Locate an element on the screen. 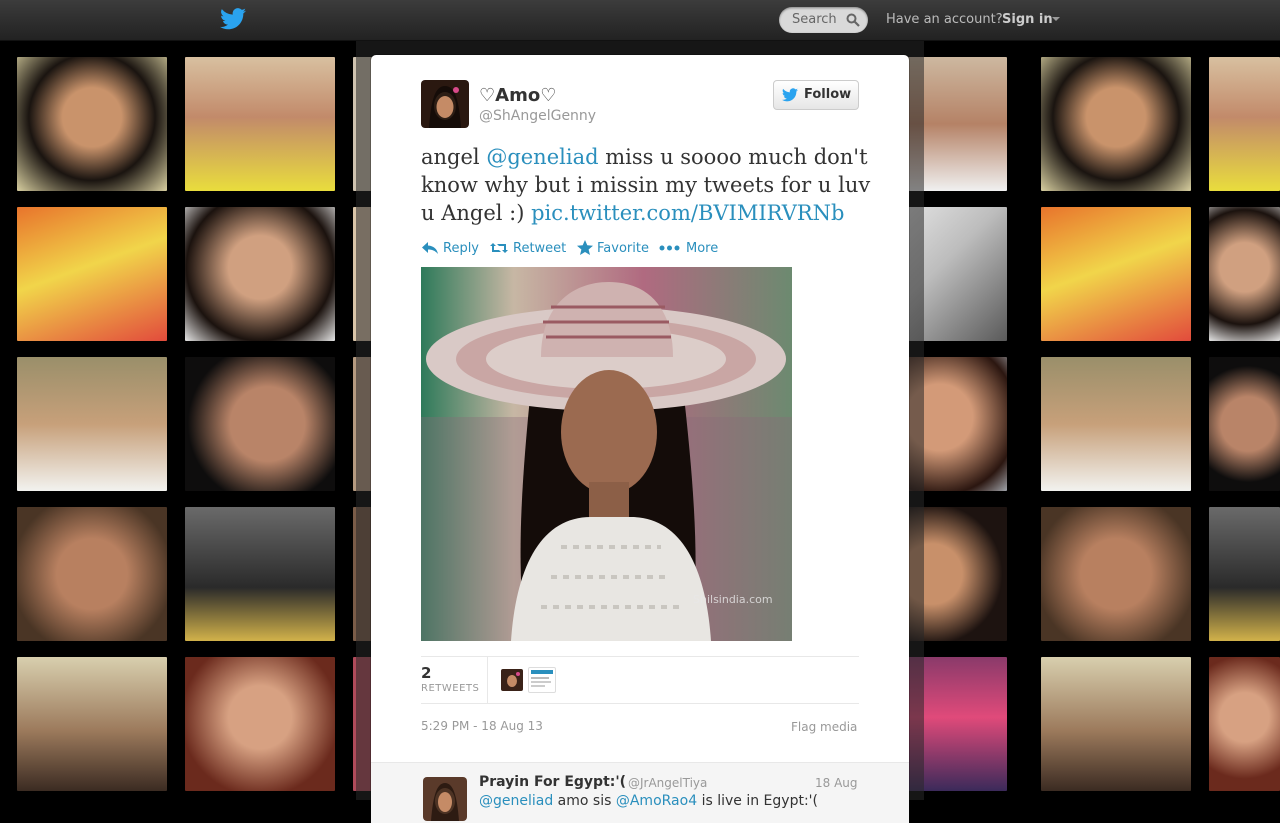 Image resolution: width=1280 pixels, height=823 pixels. tweet-photo: Shilsindia.com is located at coordinates (606, 454).